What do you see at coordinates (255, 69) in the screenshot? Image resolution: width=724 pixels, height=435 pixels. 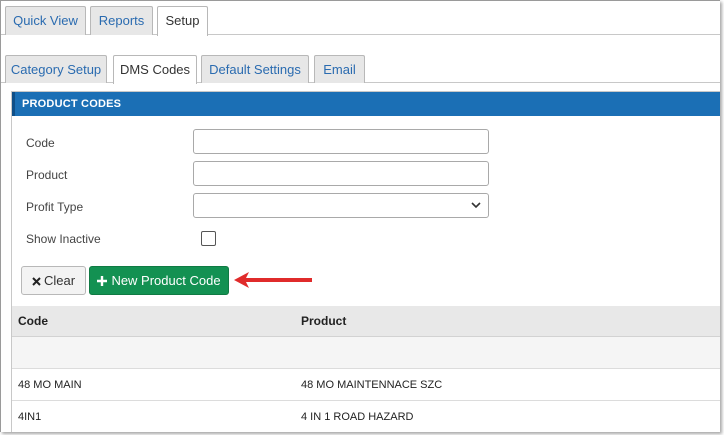 I see `tab-default-settings: Default Settings` at bounding box center [255, 69].